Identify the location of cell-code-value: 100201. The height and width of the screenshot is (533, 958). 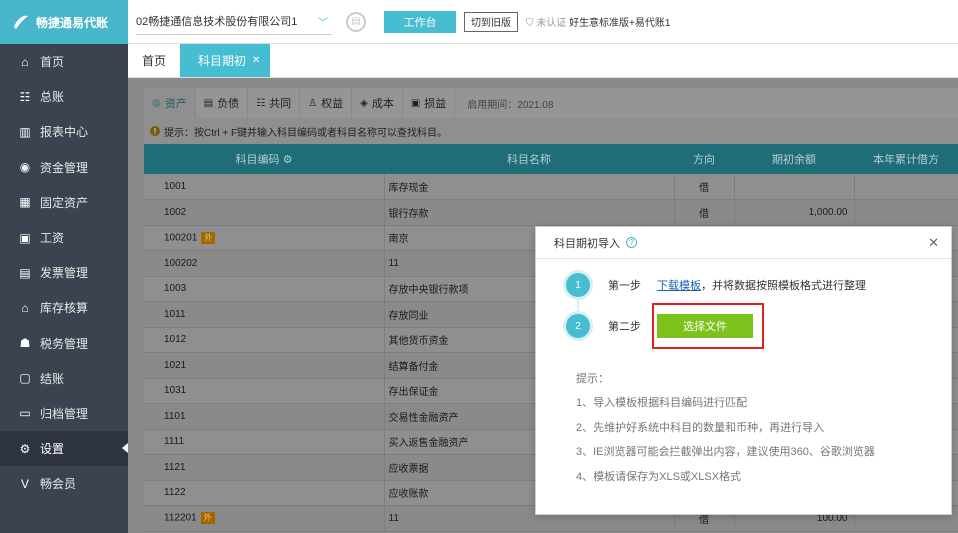
(181, 238).